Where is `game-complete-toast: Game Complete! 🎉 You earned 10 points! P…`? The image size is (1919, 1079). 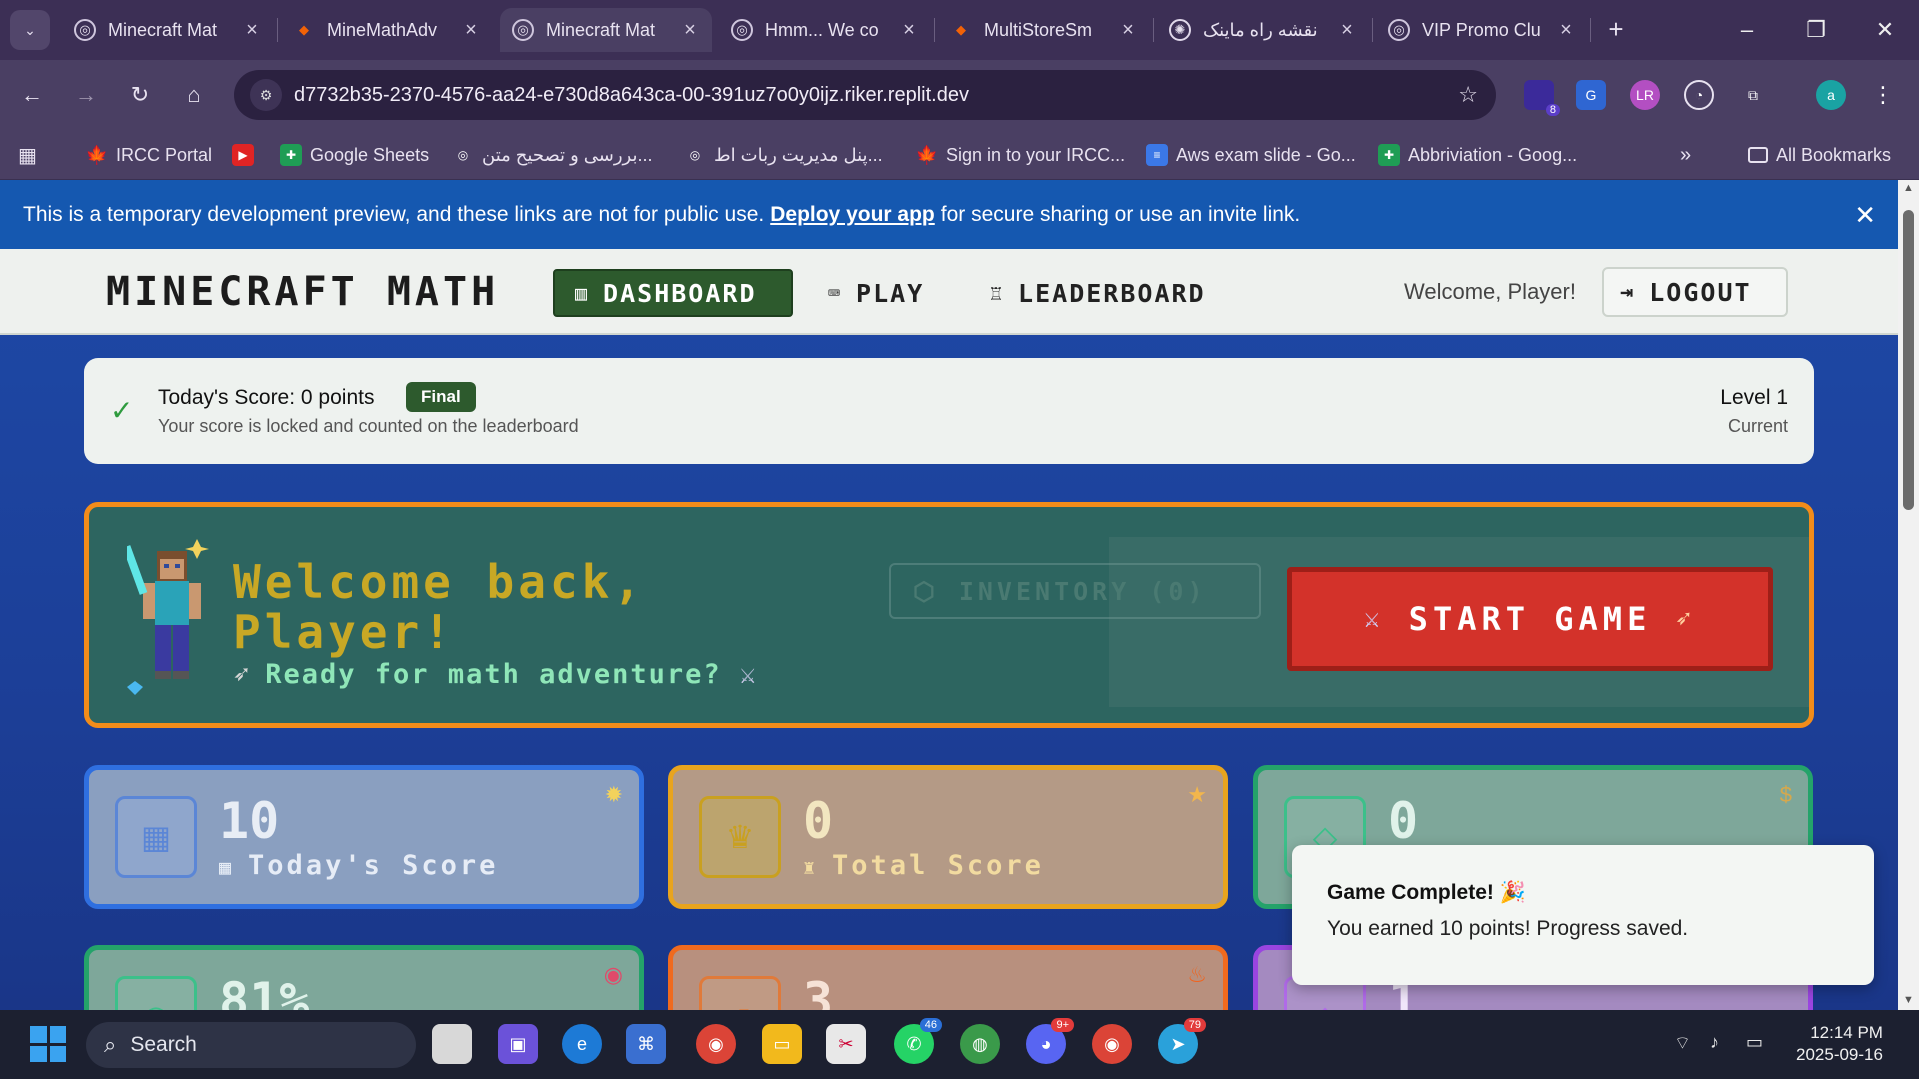
game-complete-toast: Game Complete! 🎉 You earned 10 points! P… is located at coordinates (1583, 915).